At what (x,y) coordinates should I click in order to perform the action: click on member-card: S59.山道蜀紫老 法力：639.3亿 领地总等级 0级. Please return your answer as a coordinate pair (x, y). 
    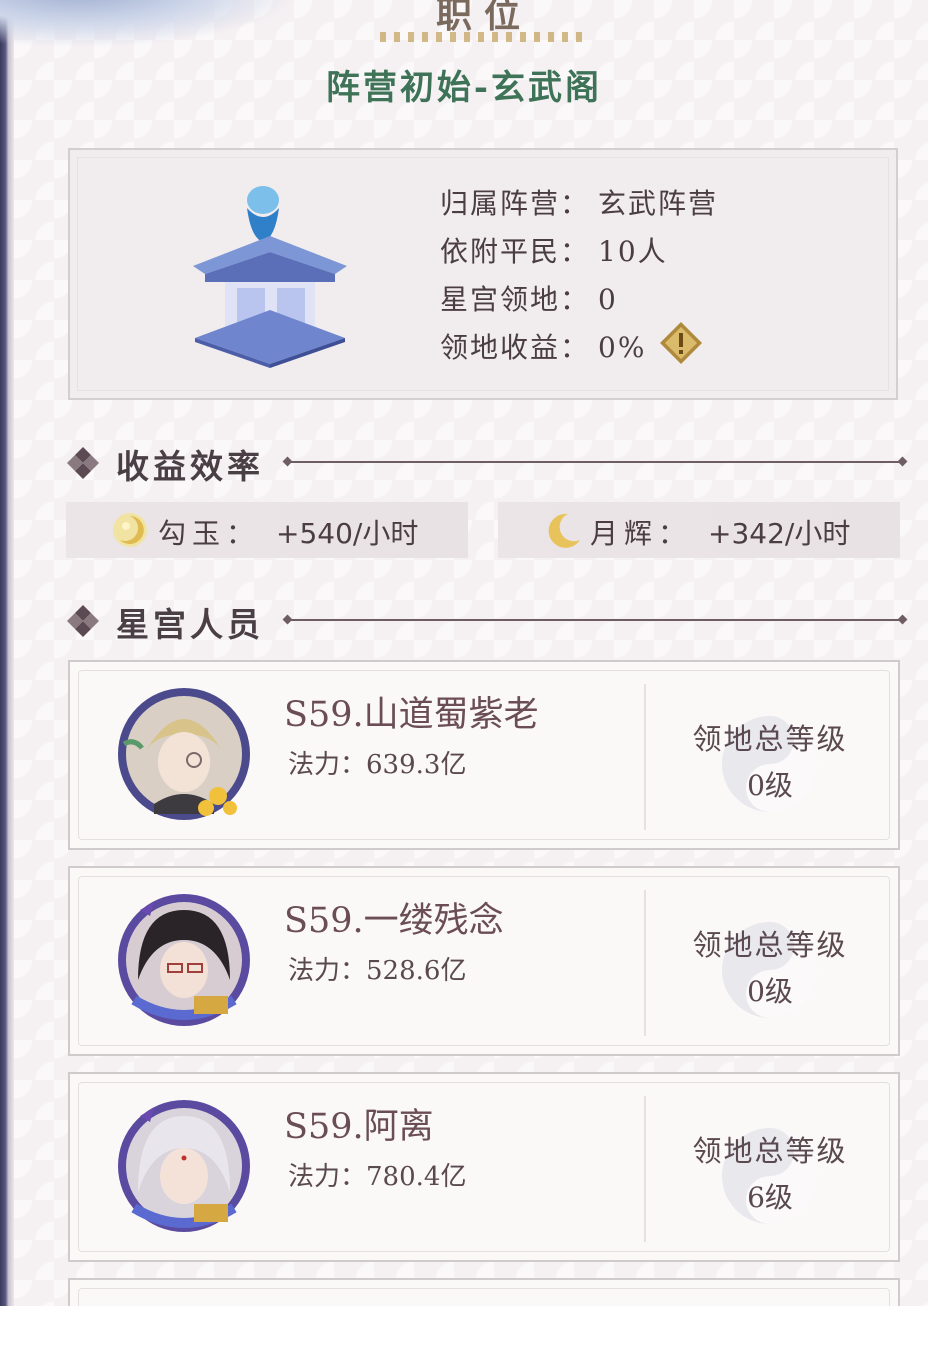
    Looking at the image, I should click on (484, 755).